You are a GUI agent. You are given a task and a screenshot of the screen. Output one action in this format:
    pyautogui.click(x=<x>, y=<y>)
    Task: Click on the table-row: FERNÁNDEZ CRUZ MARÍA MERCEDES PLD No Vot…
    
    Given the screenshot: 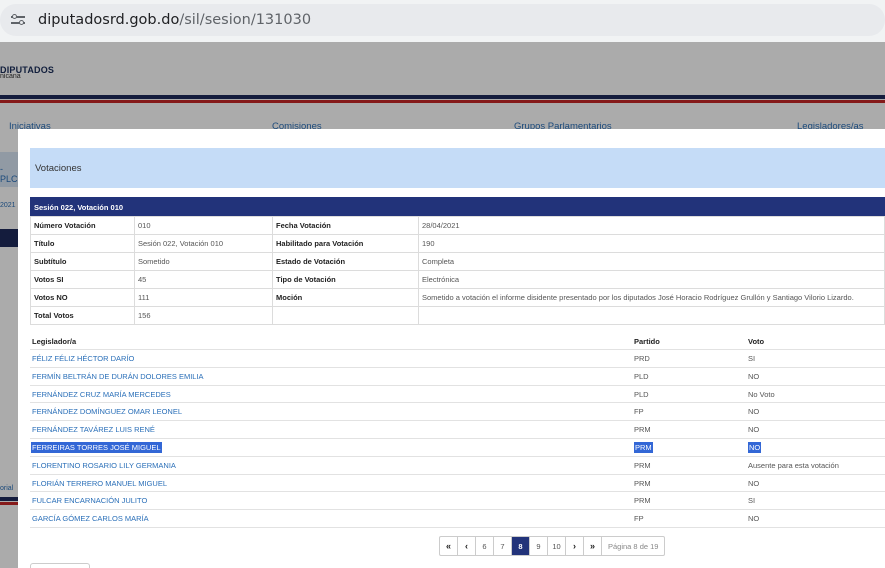 What is the action you would take?
    pyautogui.click(x=457, y=395)
    